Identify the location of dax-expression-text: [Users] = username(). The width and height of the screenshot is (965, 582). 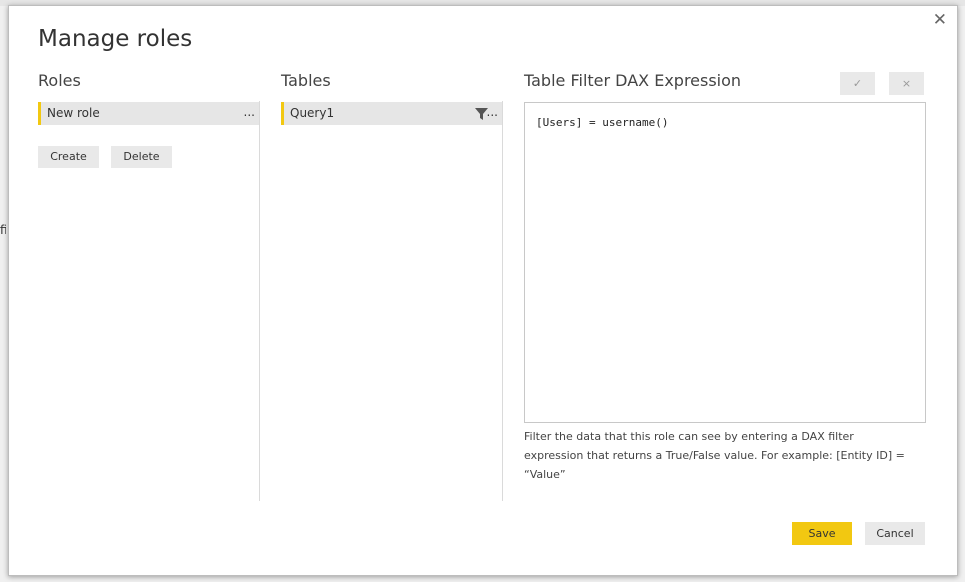
(602, 122).